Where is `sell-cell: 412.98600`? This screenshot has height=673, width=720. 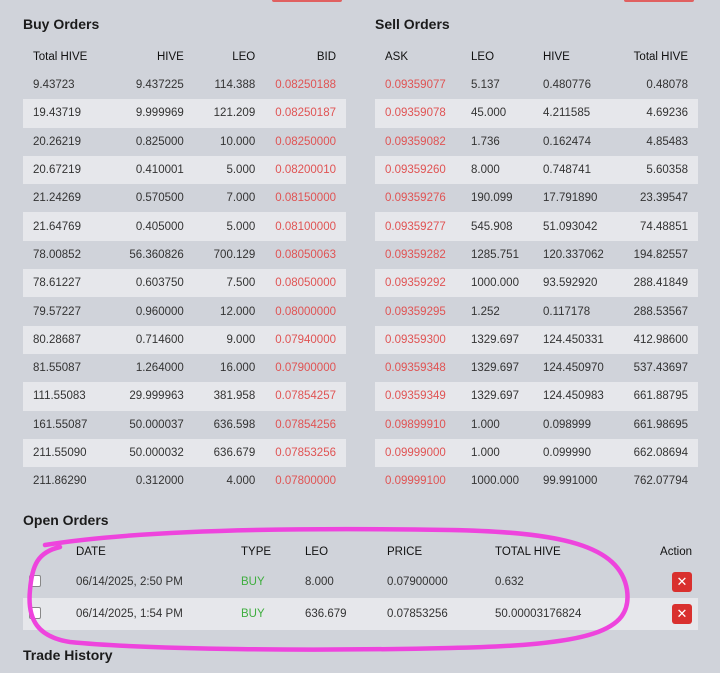 sell-cell: 412.98600 is located at coordinates (659, 339).